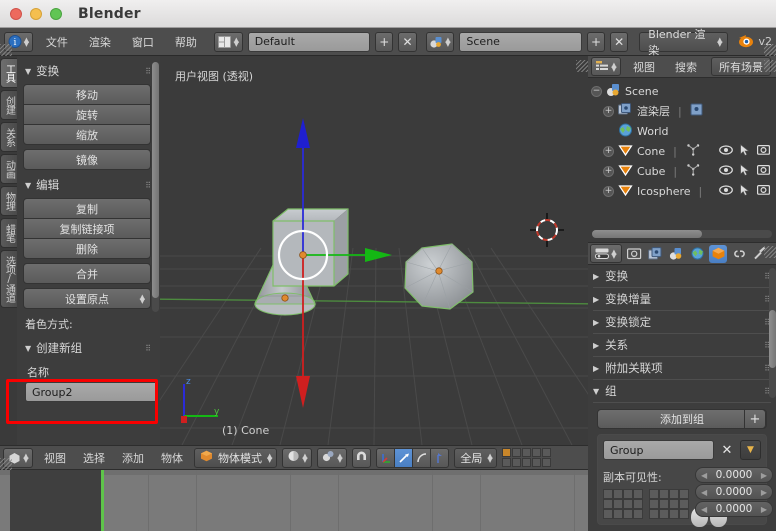 Image resolution: width=776 pixels, height=531 pixels. I want to click on tool-tab-tools: 工具, so click(8, 73).